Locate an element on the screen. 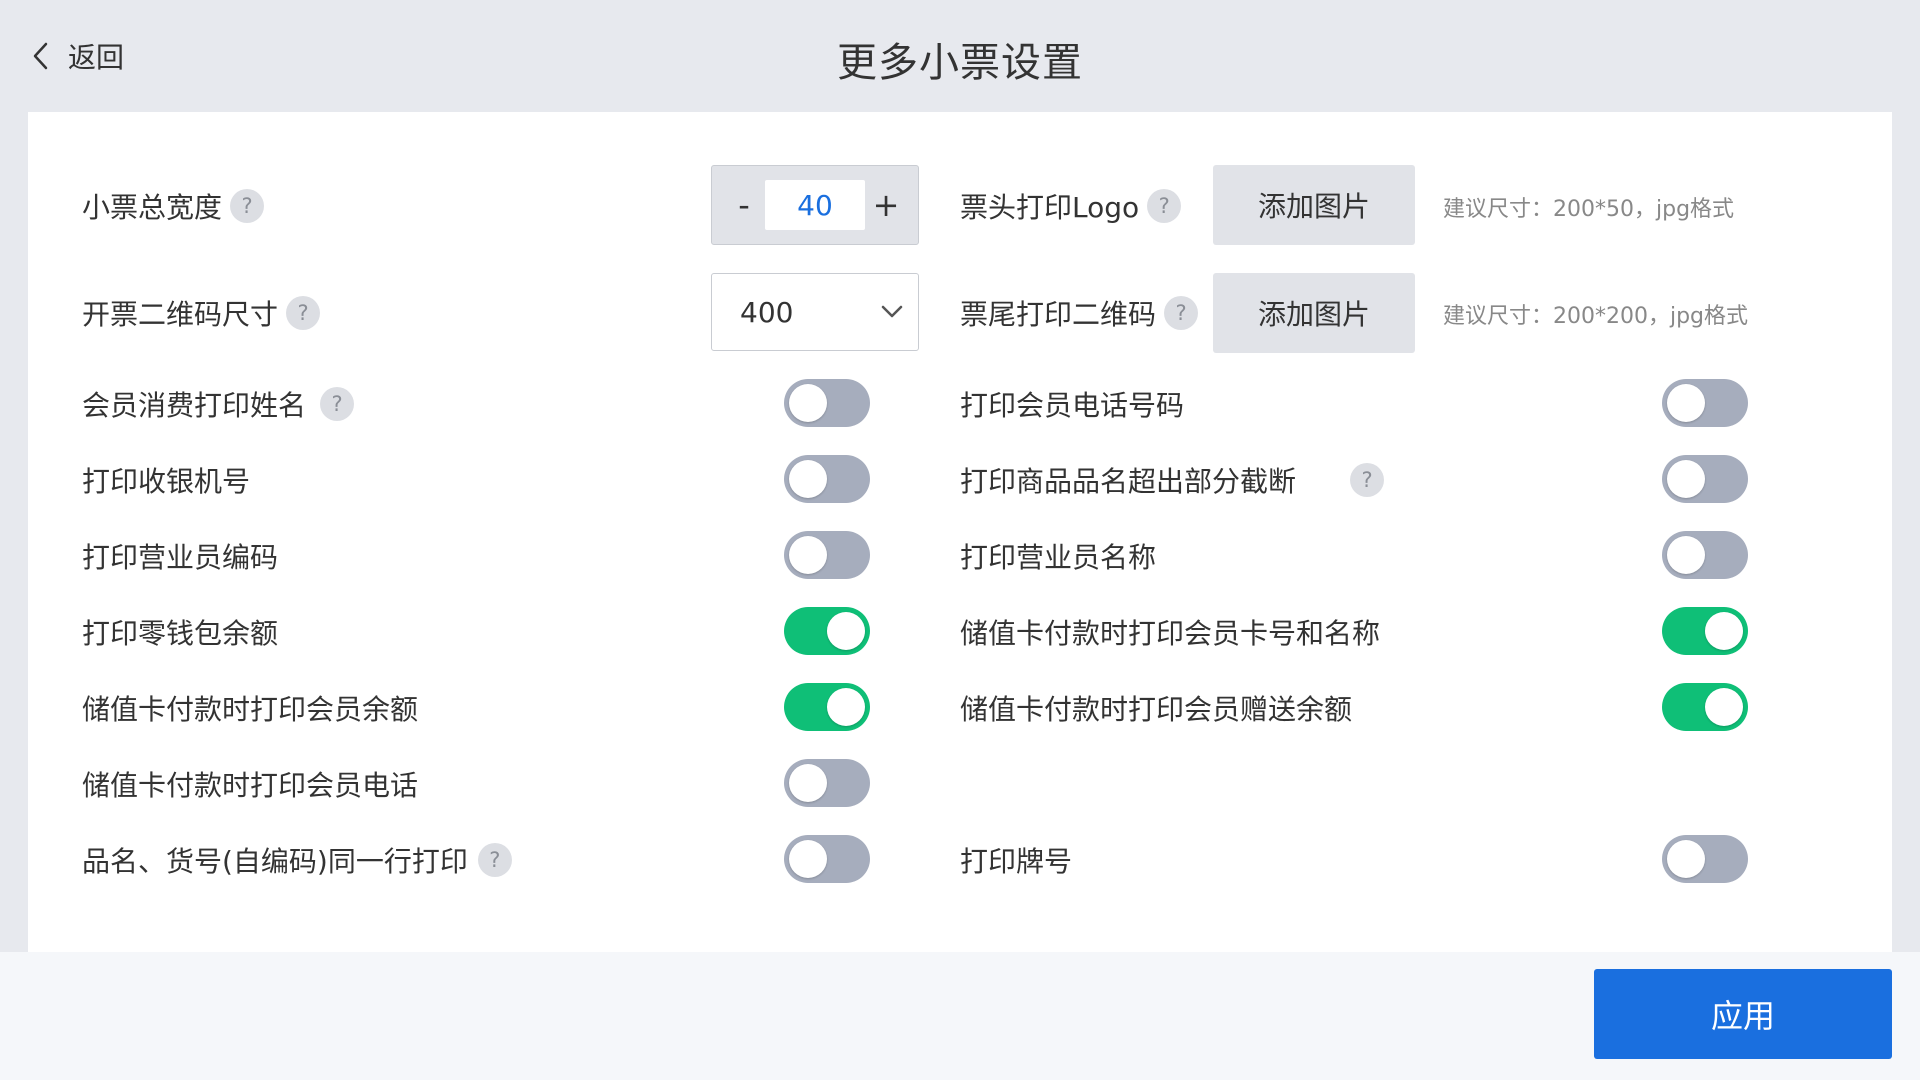 The height and width of the screenshot is (1080, 1920). toggle-label: 储值卡付款时打印会员卡号和名称 is located at coordinates (1170, 633).